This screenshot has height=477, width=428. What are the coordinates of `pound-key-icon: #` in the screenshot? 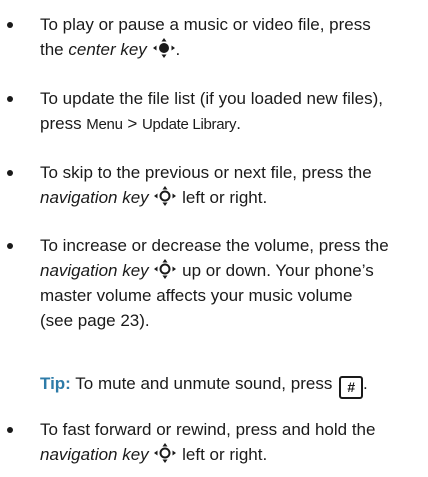 It's located at (351, 387).